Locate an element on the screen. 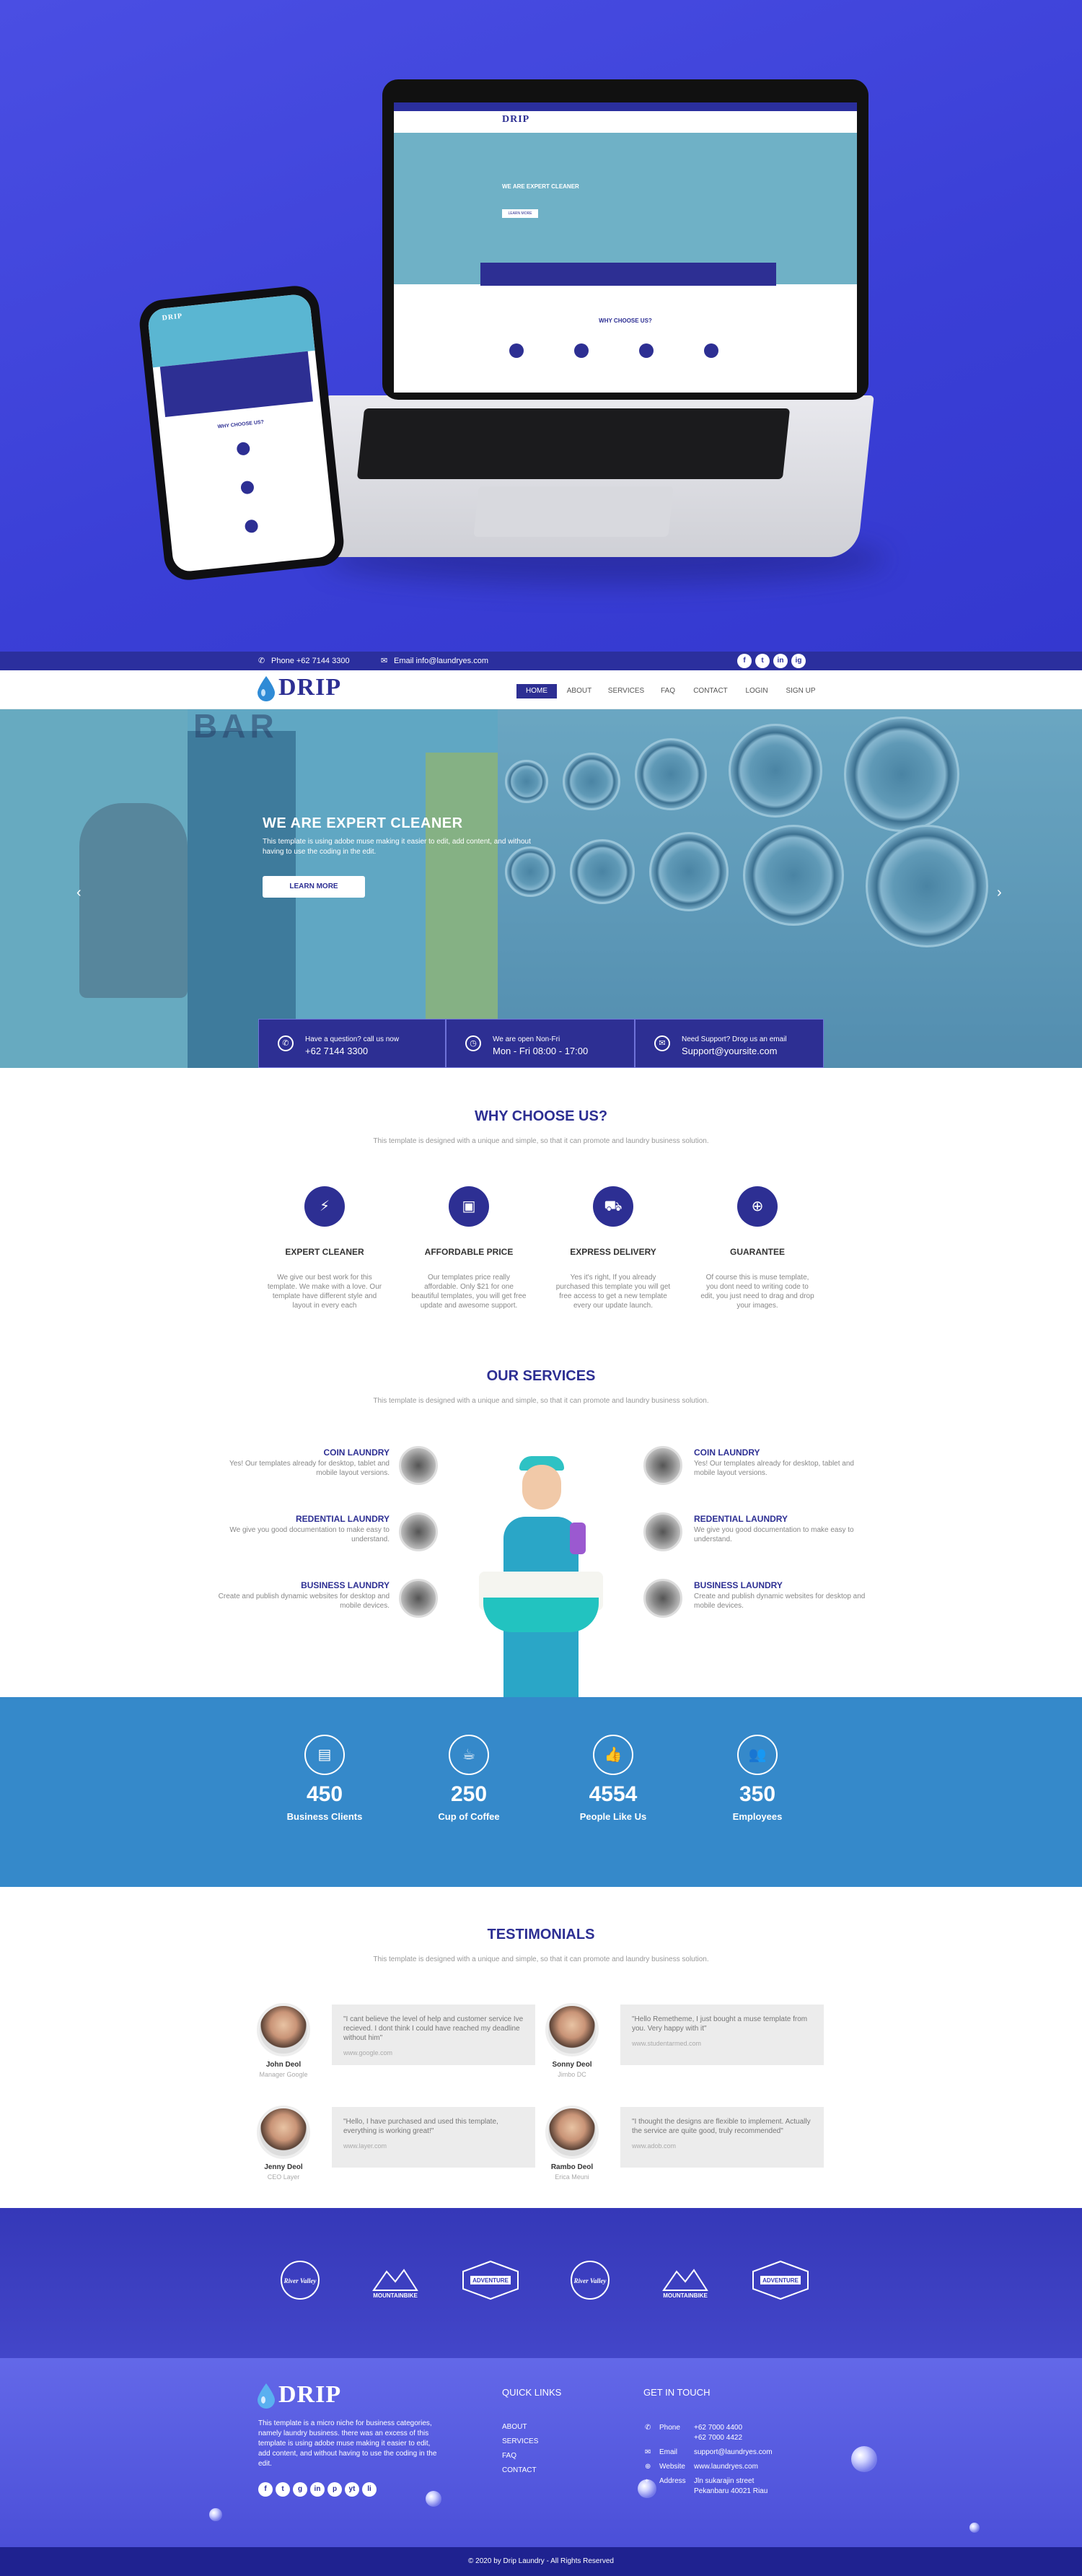 This screenshot has height=2576, width=1082. google-icon: g is located at coordinates (300, 2489).